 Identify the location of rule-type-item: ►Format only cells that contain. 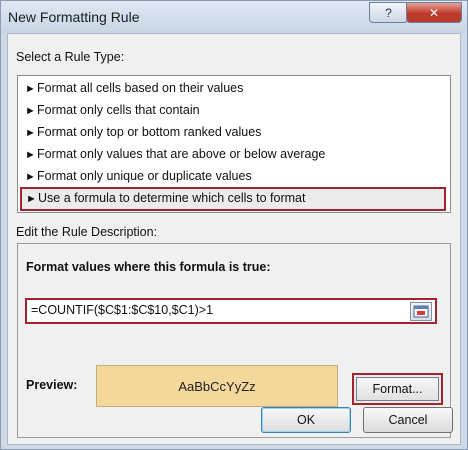
(110, 110).